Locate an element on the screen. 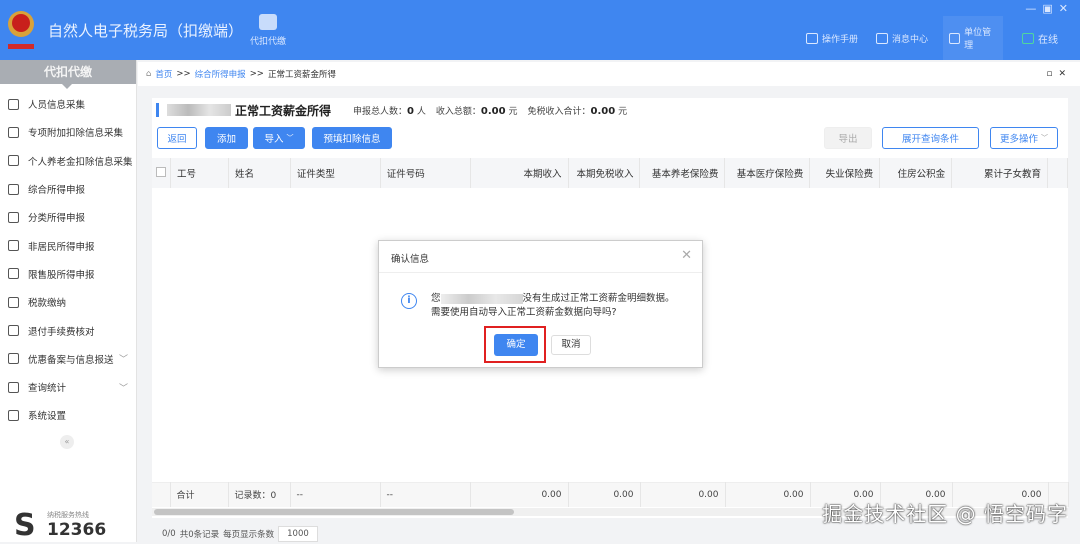 The image size is (1080, 544). stat-unit: 元 is located at coordinates (513, 111).